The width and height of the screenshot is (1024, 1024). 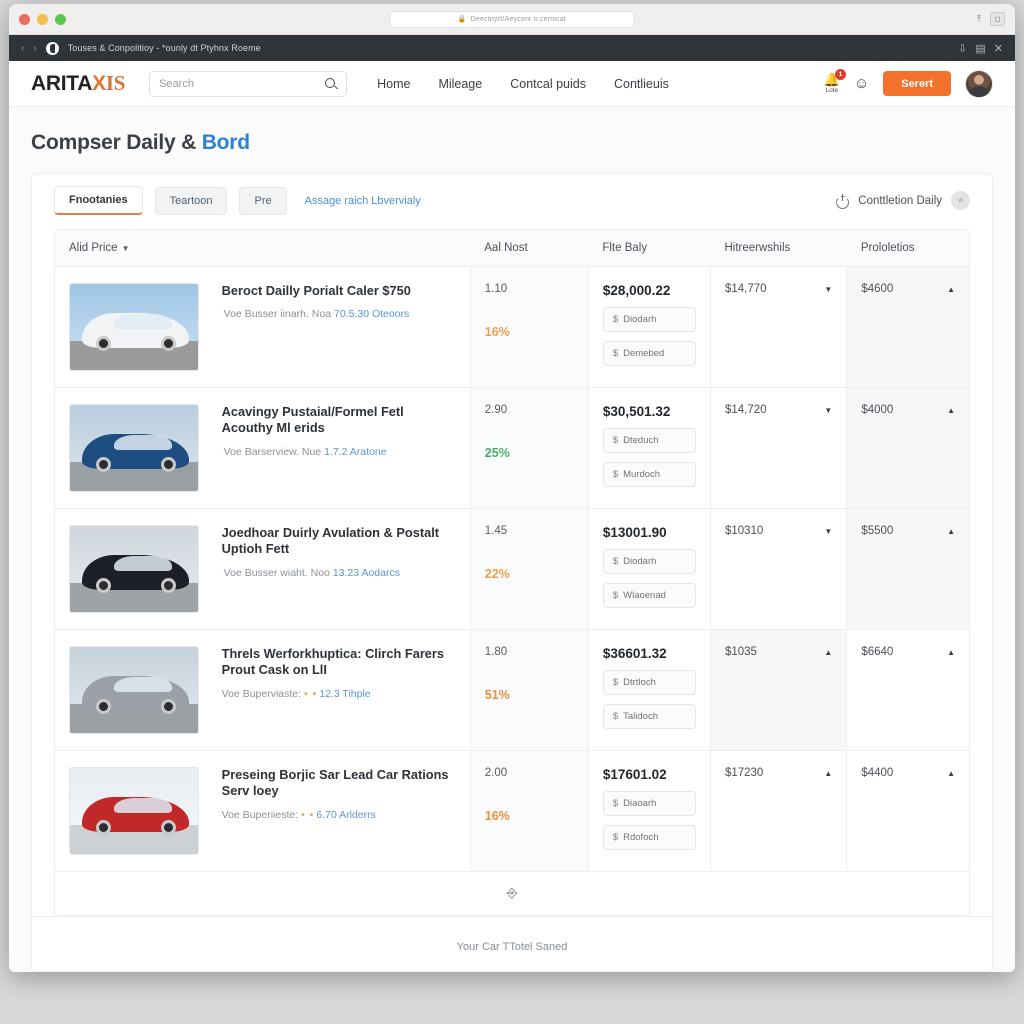 What do you see at coordinates (649, 803) in the screenshot?
I see `body-action-button-1: $ Diaoarh` at bounding box center [649, 803].